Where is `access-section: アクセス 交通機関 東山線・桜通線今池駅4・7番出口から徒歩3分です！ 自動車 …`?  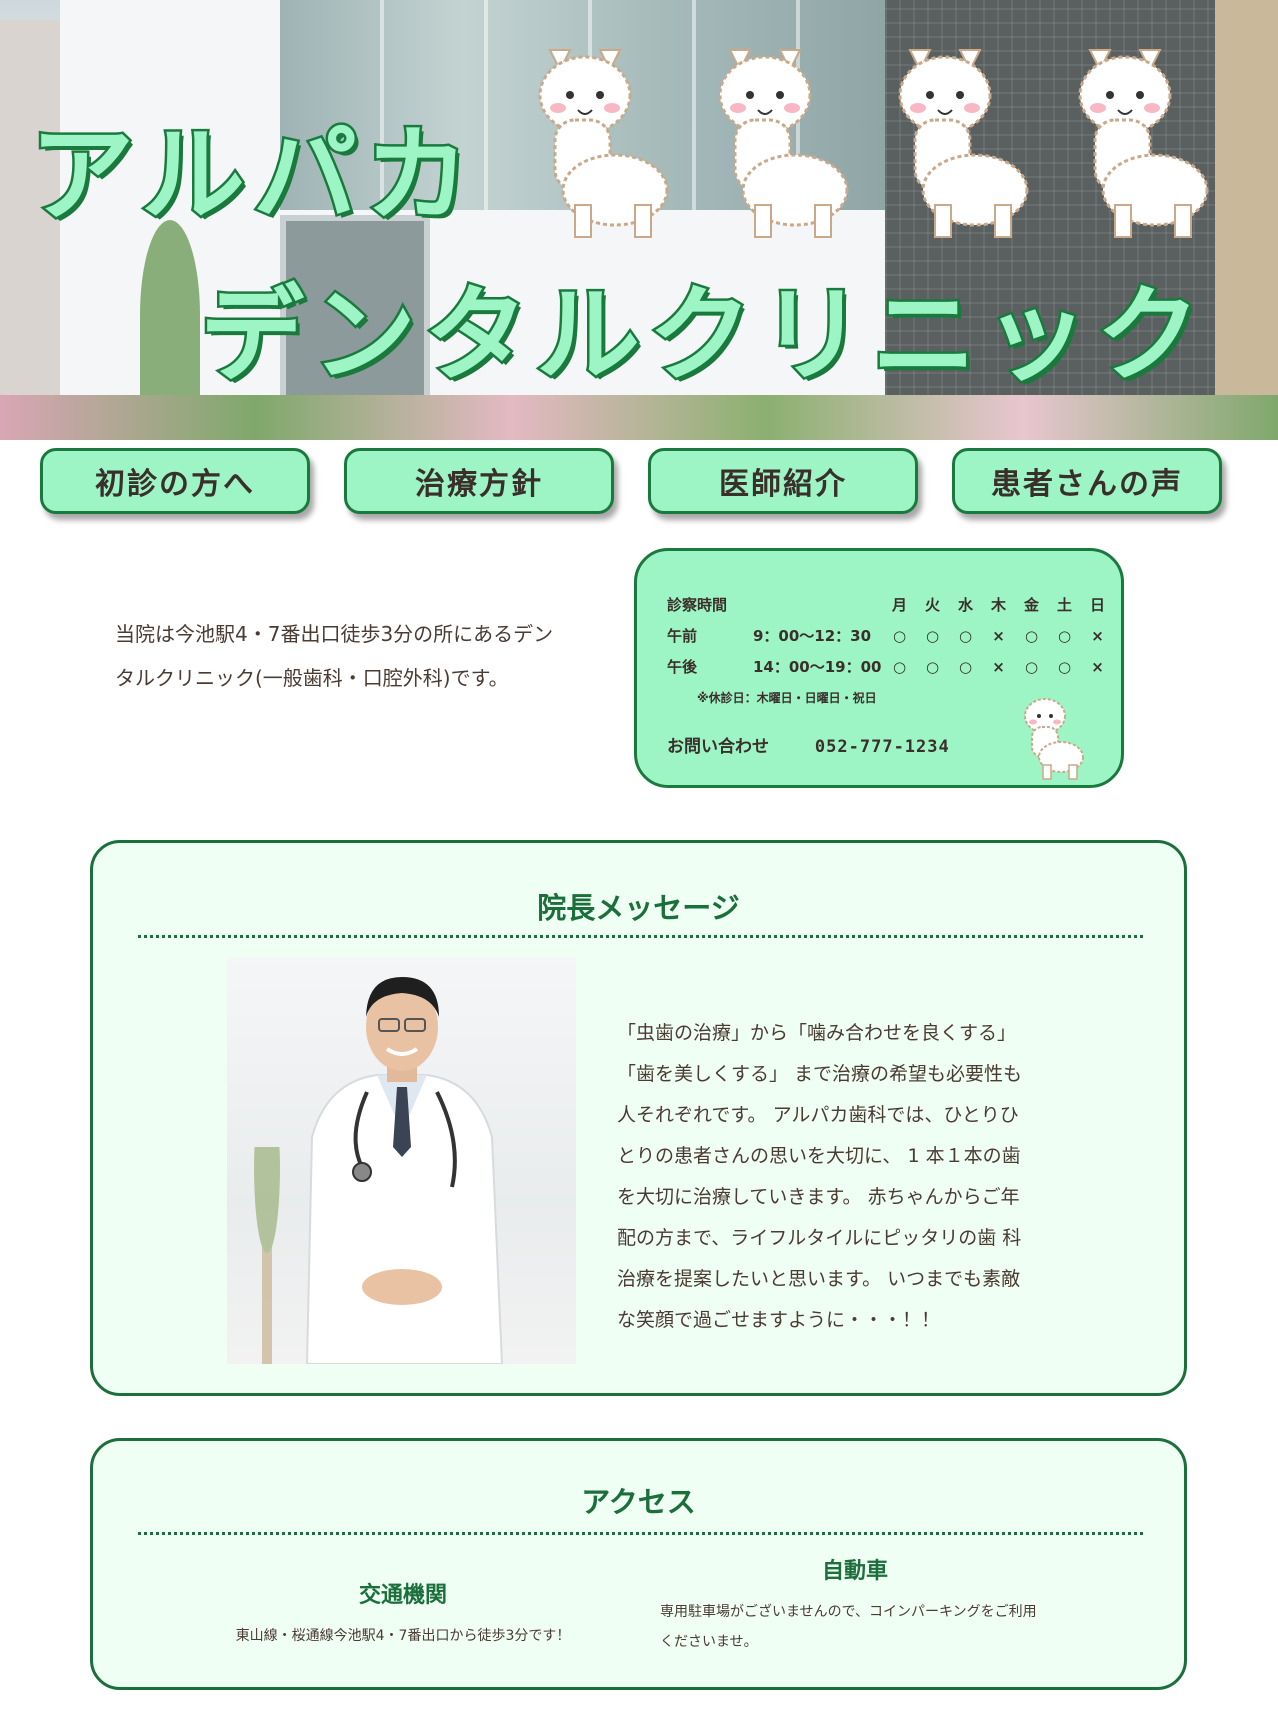
access-section: アクセス 交通機関 東山線・桜通線今池駅4・7番出口から徒歩3分です！ 自動車 … is located at coordinates (638, 1564).